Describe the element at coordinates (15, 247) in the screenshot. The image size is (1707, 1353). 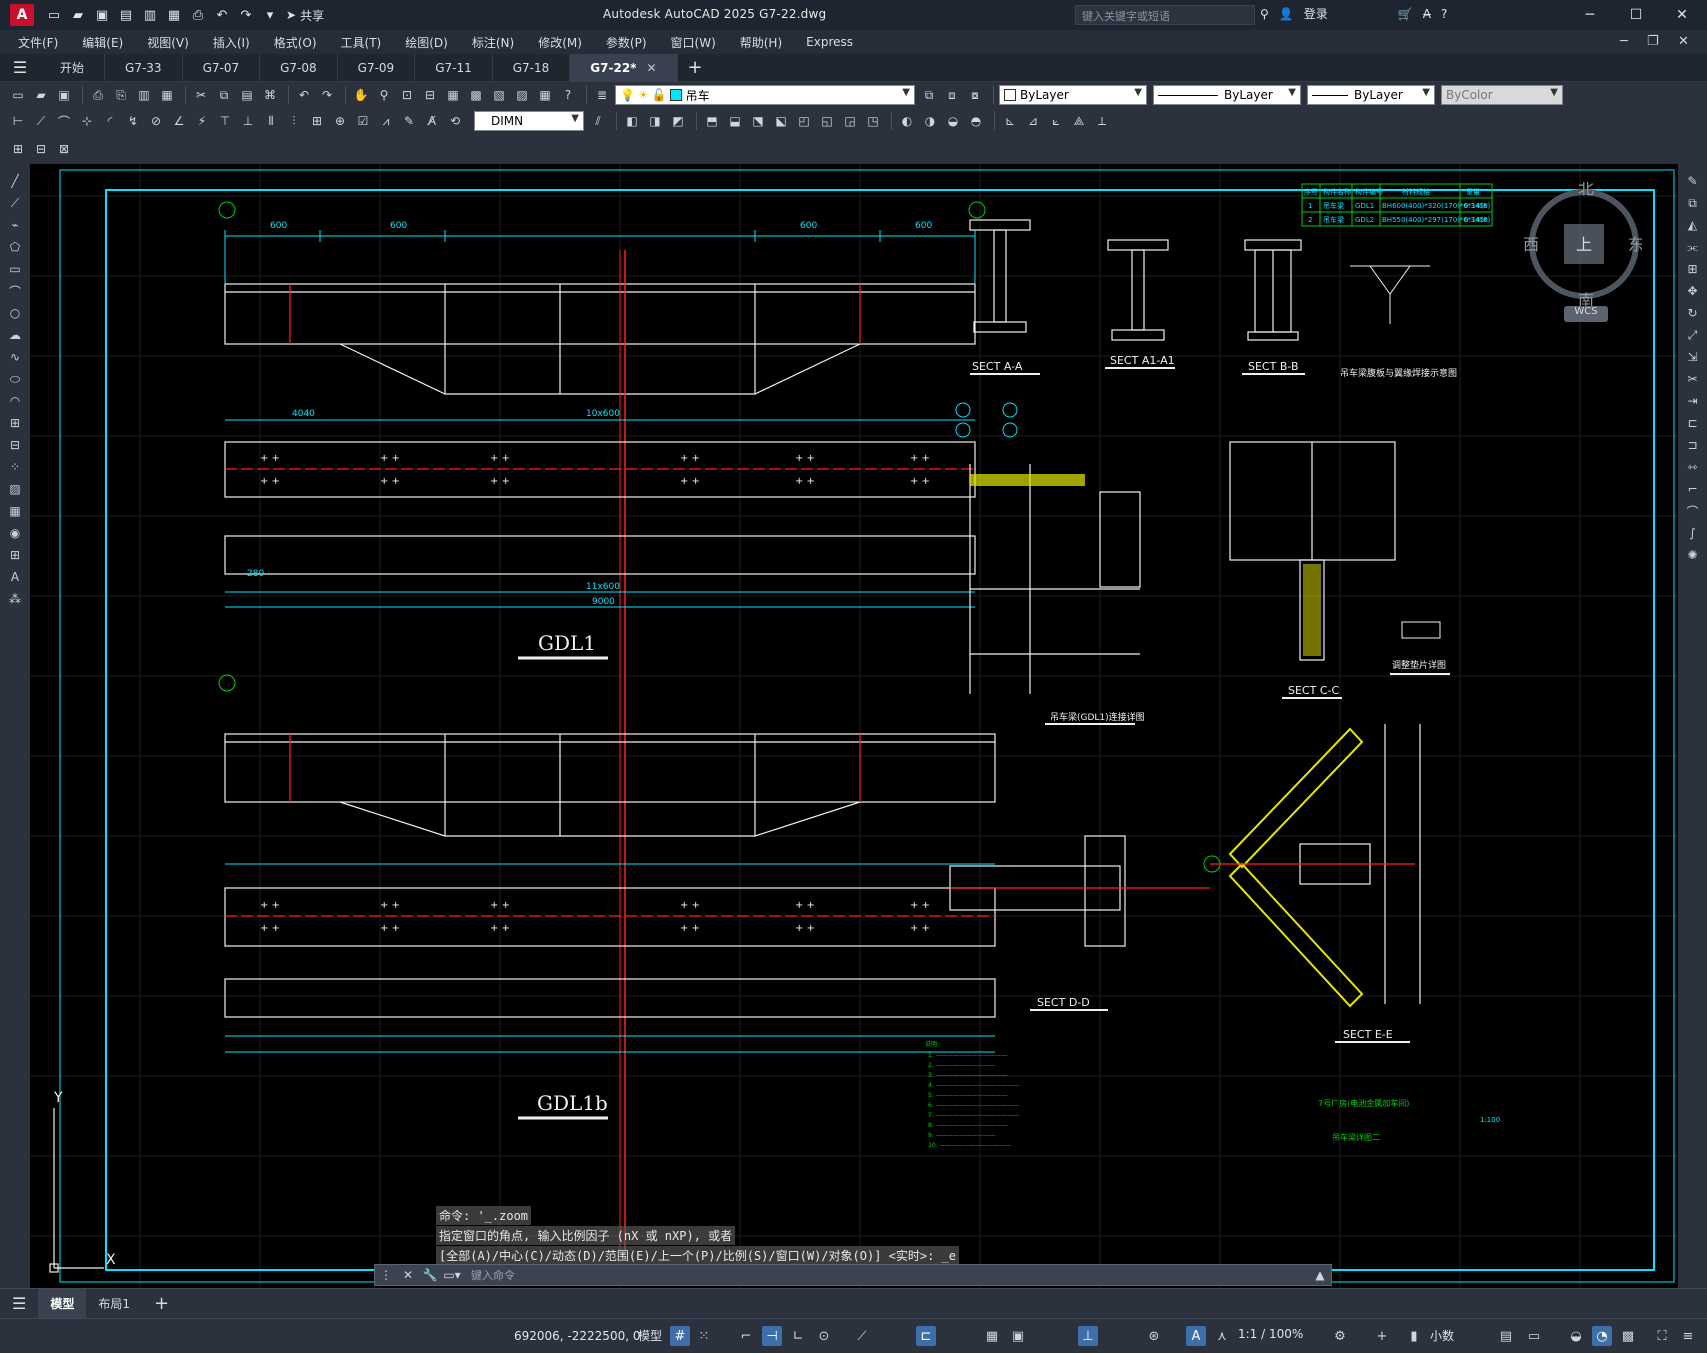
I see `polygon-icon: ⬠` at that location.